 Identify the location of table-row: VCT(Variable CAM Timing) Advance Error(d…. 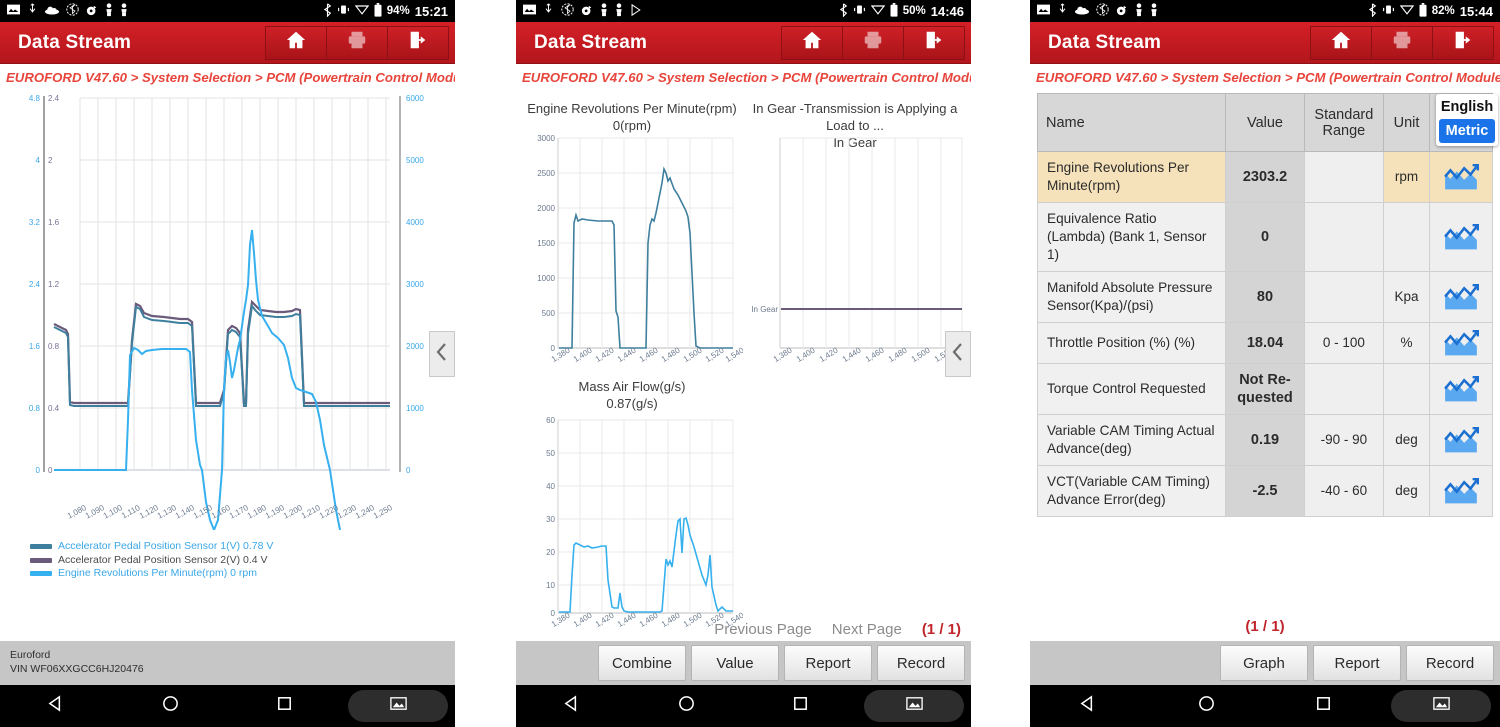
(1264, 491).